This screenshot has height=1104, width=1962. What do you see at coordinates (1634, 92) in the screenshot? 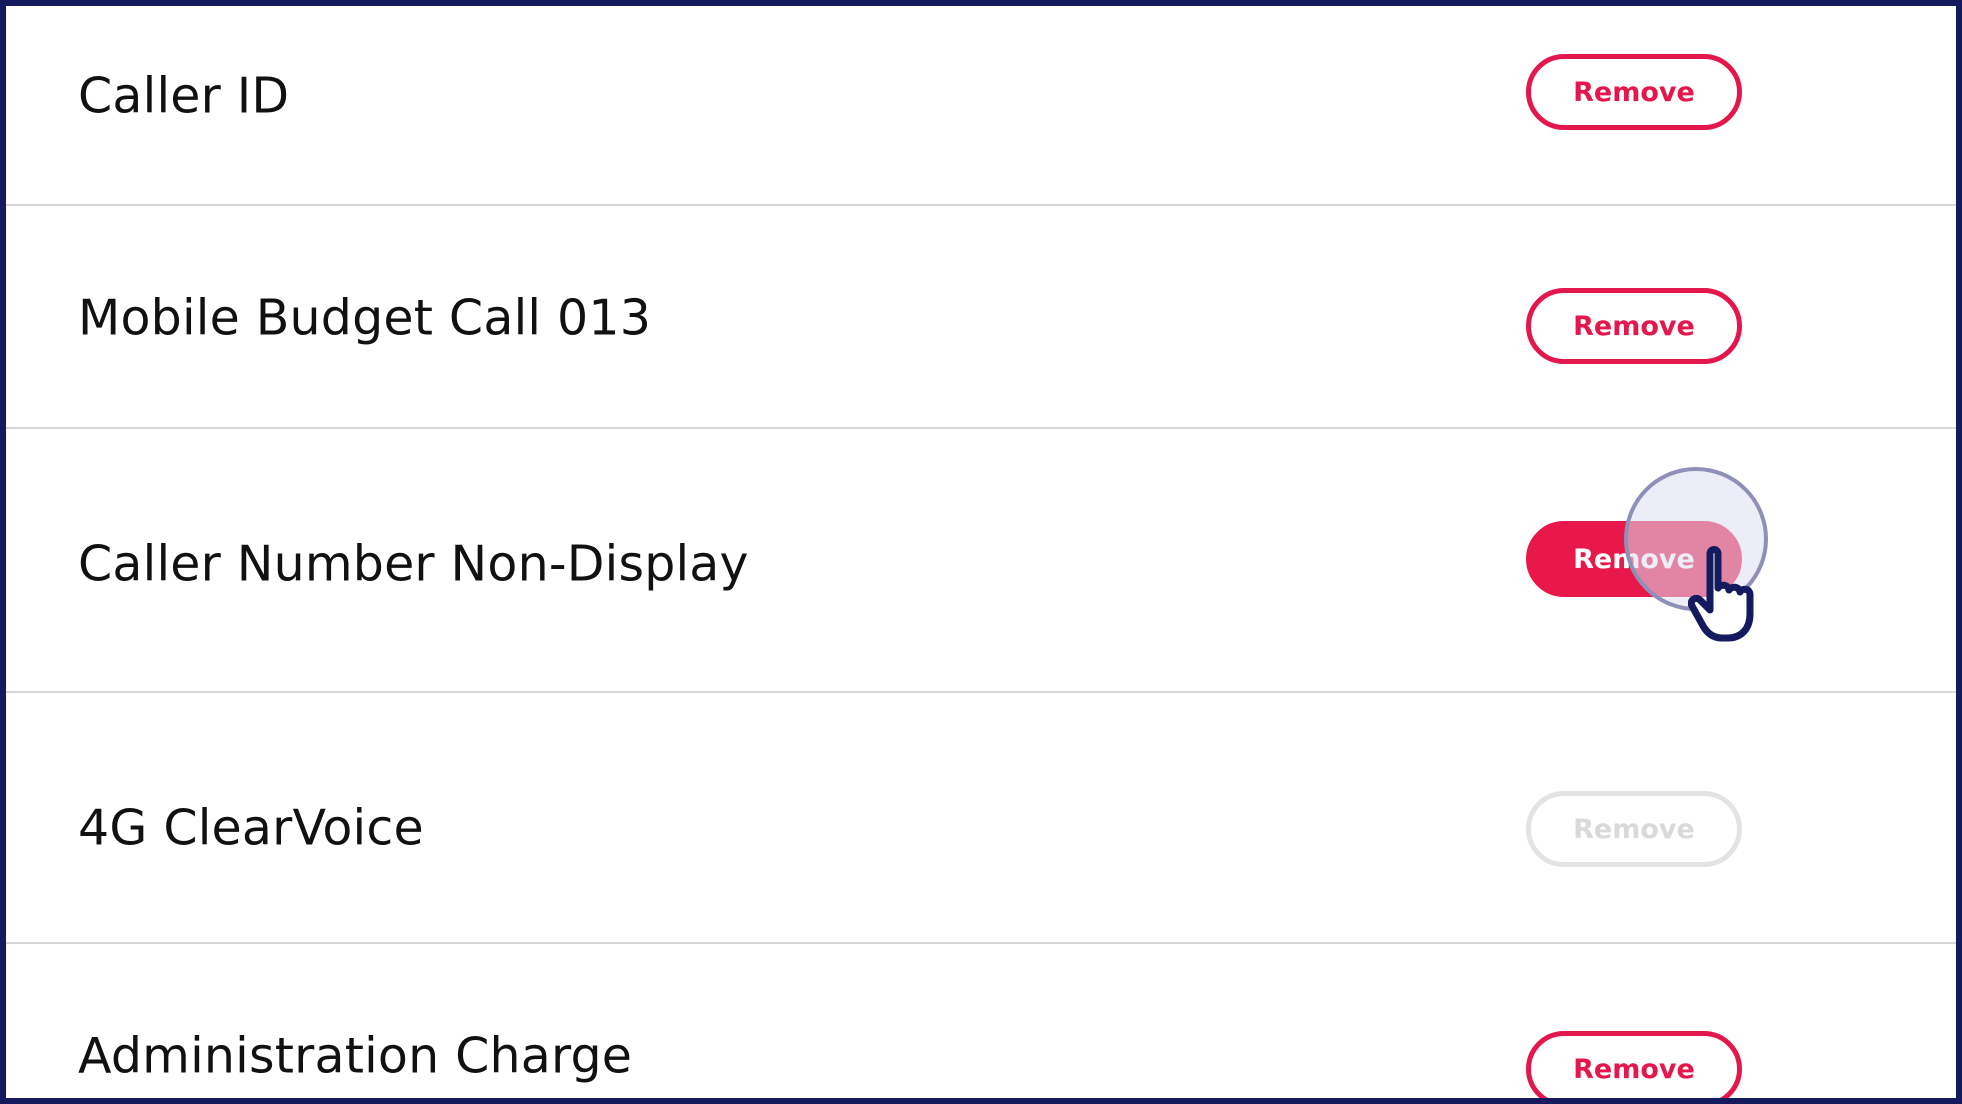
I see `remove-button-caller-id: Remove` at bounding box center [1634, 92].